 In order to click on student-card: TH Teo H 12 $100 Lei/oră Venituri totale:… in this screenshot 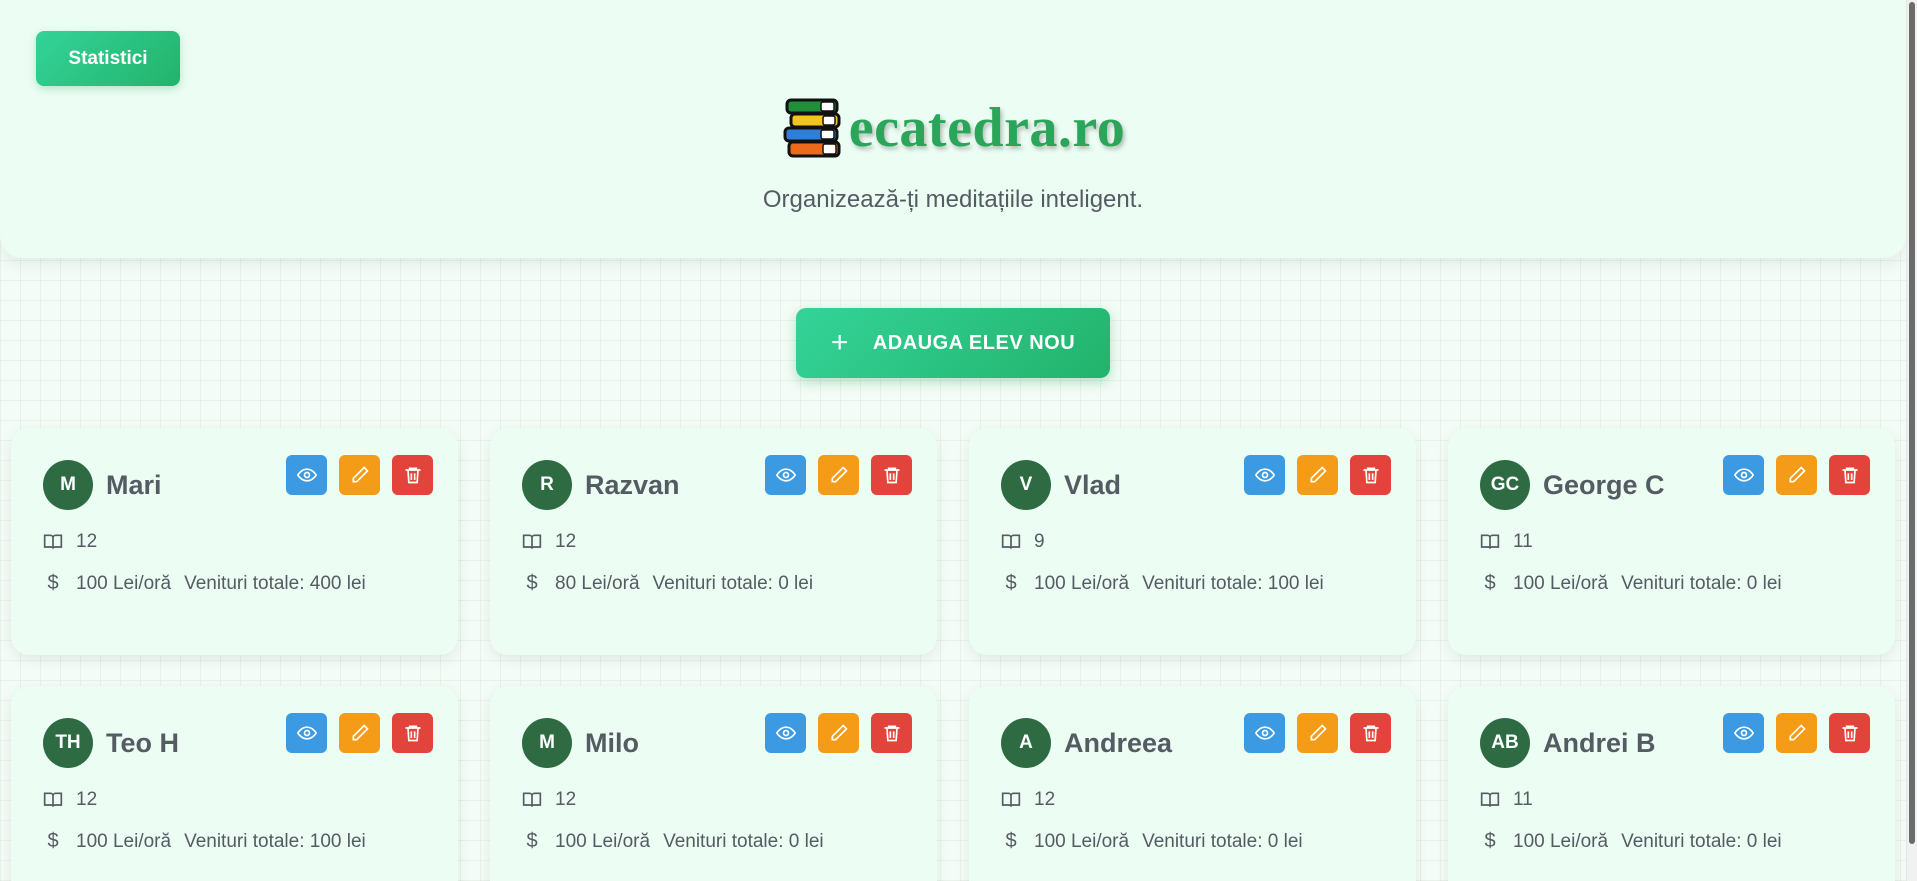, I will do `click(234, 783)`.